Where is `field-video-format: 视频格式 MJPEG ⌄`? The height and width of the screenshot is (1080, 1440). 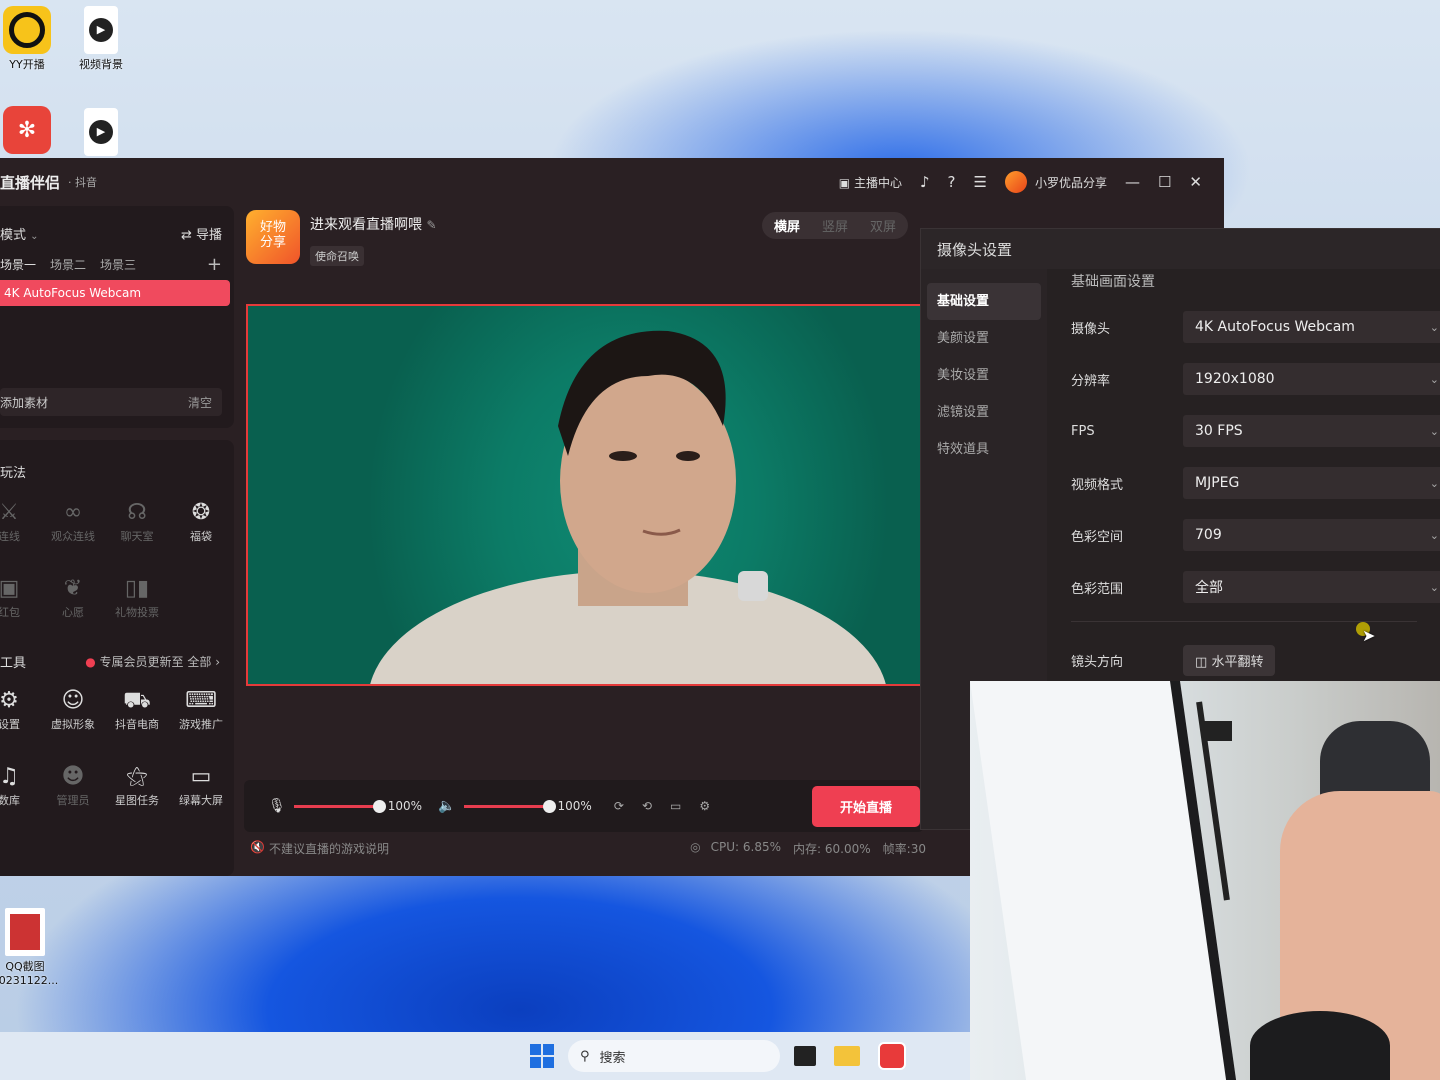 field-video-format: 视频格式 MJPEG ⌄ is located at coordinates (1255, 483).